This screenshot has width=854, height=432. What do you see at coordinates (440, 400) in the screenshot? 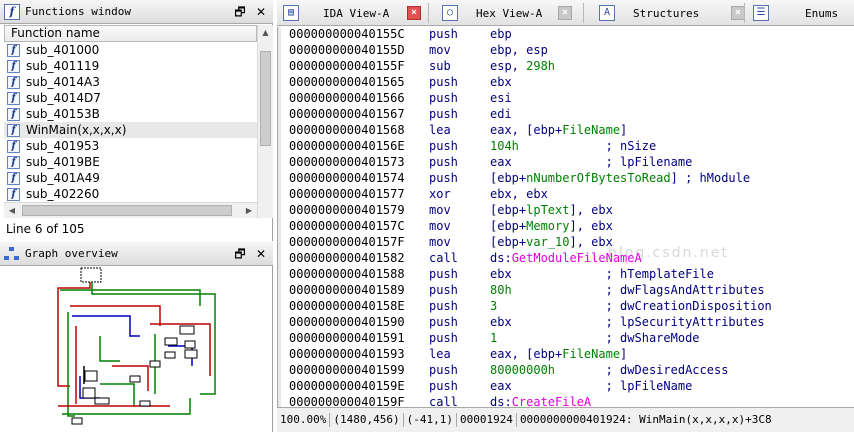
I see `disassembly-line: 000000000040159F call ds:CreateFileA` at bounding box center [440, 400].